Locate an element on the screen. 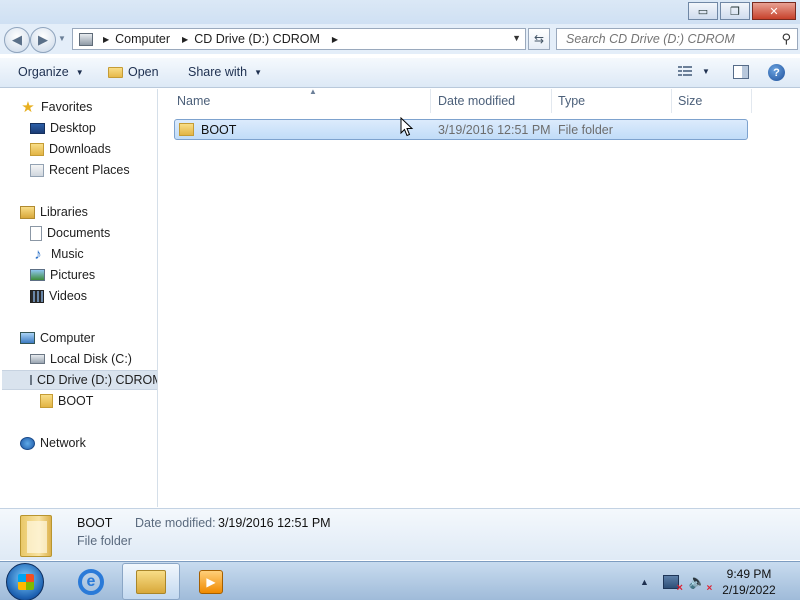  nav-item-downloads: Downloads is located at coordinates (70, 149).